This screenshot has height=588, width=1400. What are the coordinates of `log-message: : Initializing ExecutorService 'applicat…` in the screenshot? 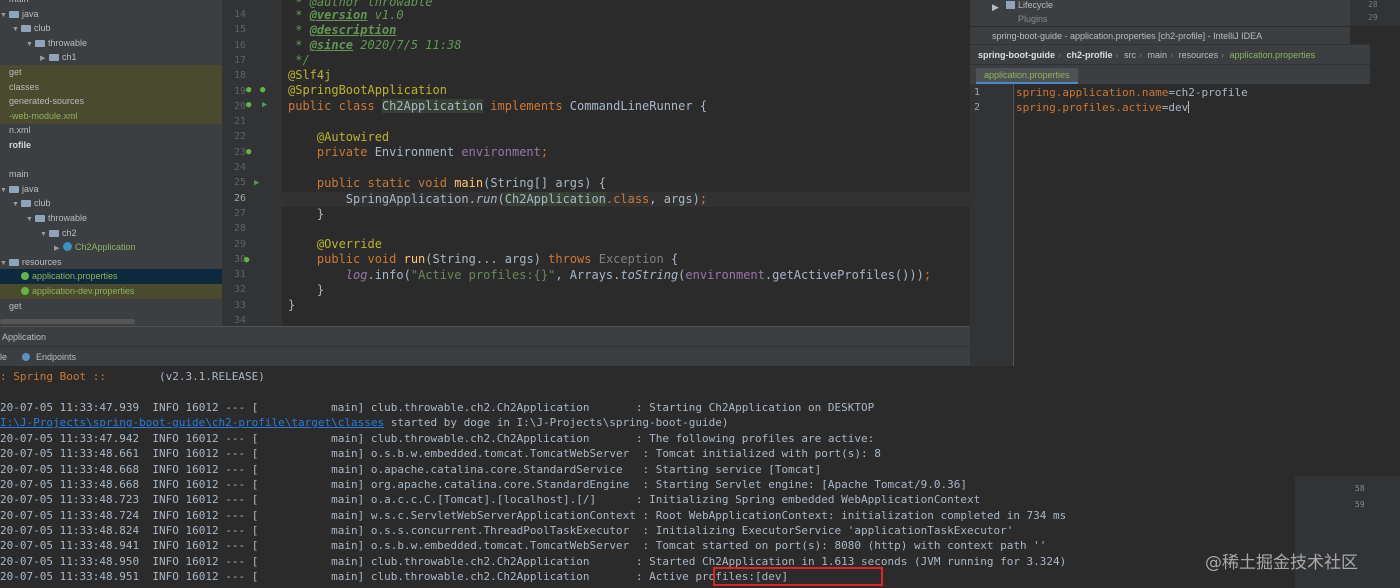 It's located at (828, 530).